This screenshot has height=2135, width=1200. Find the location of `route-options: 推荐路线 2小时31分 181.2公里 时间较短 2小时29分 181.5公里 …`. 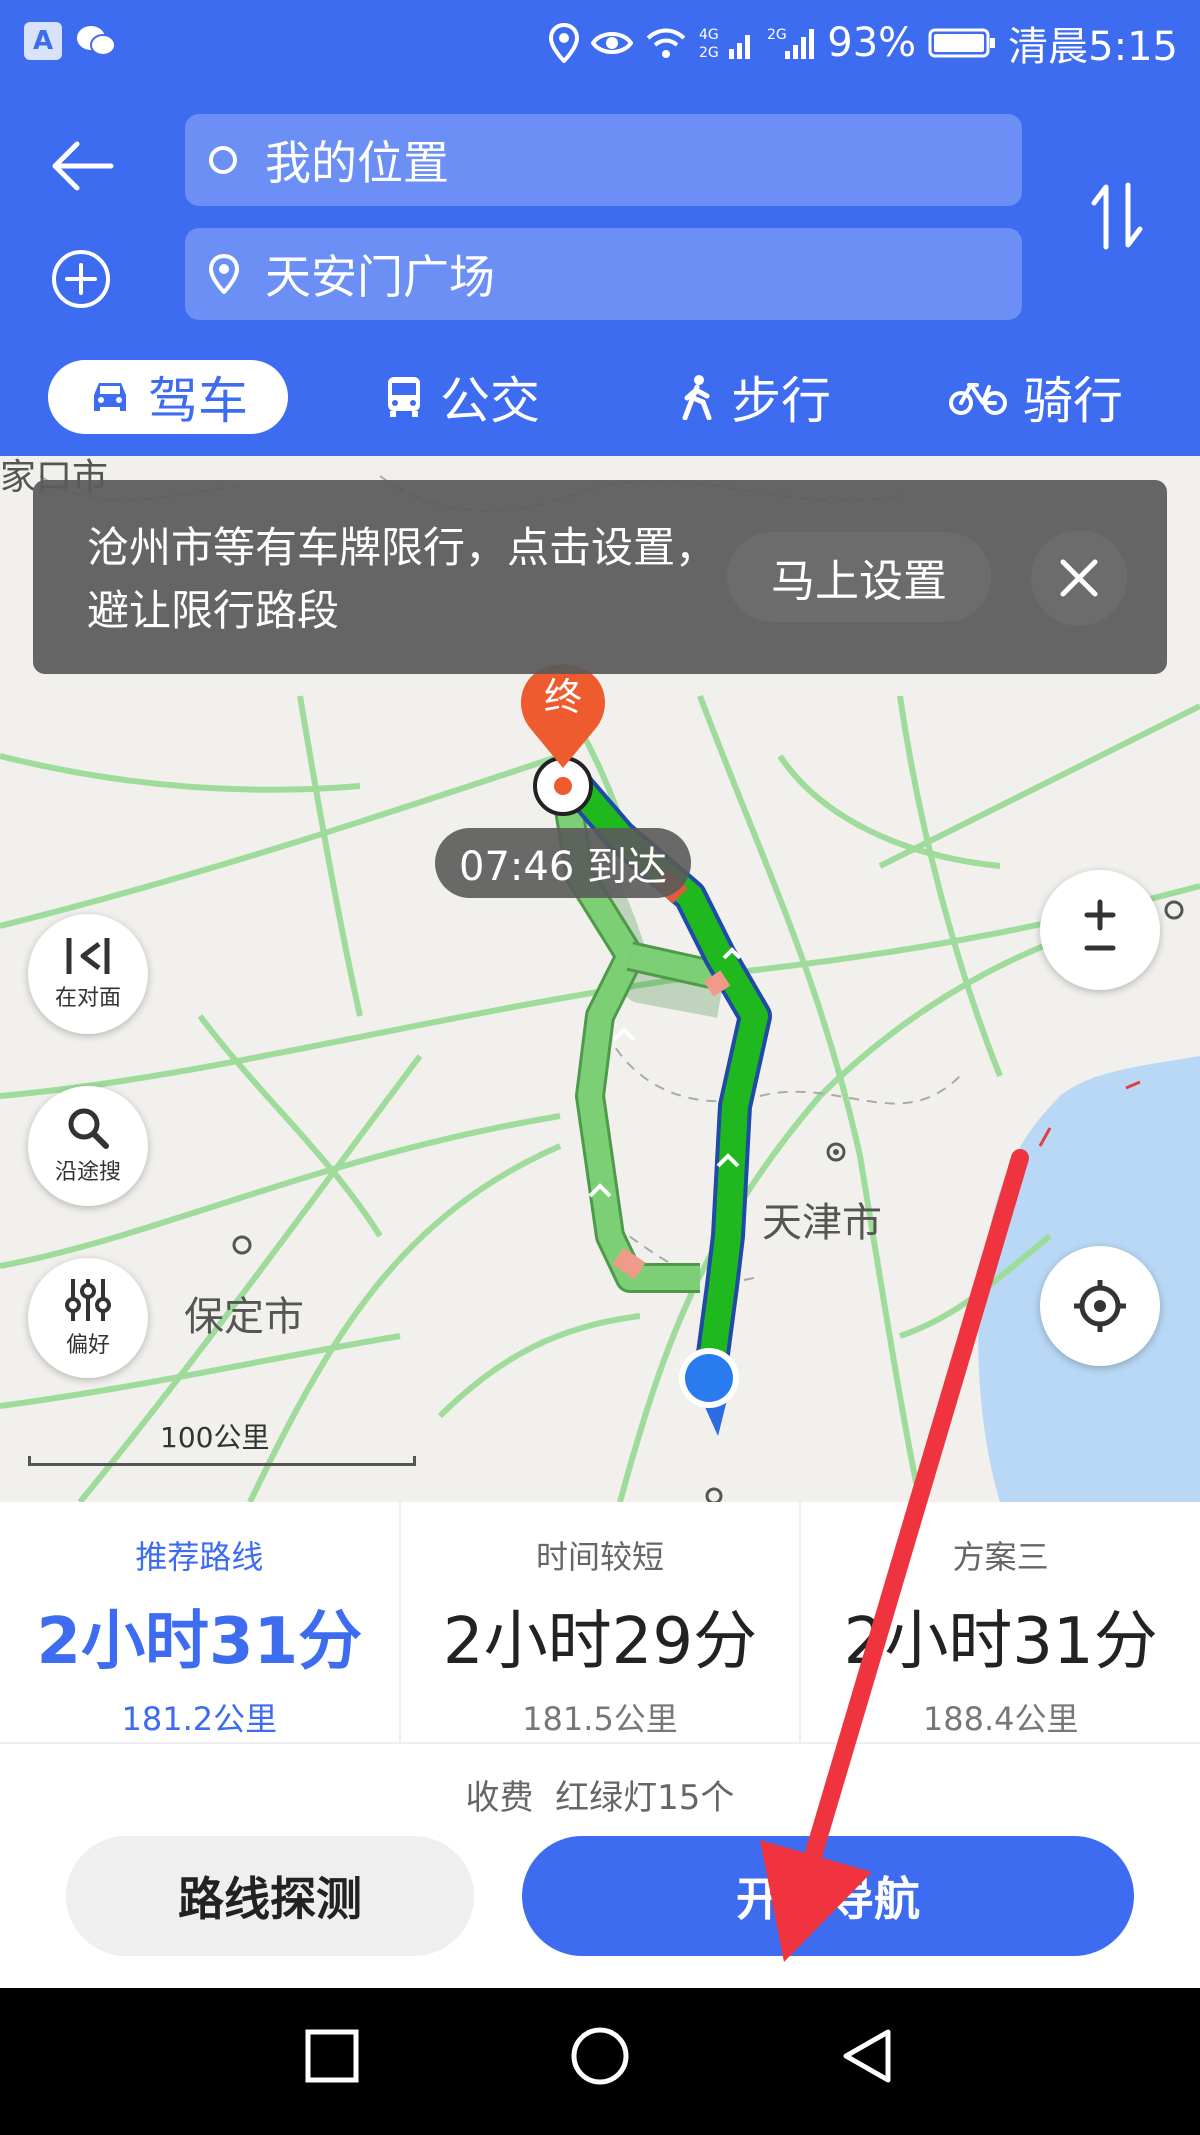

route-options: 推荐路线 2小时31分 181.2公里 时间较短 2小时29分 181.5公里 … is located at coordinates (600, 1622).